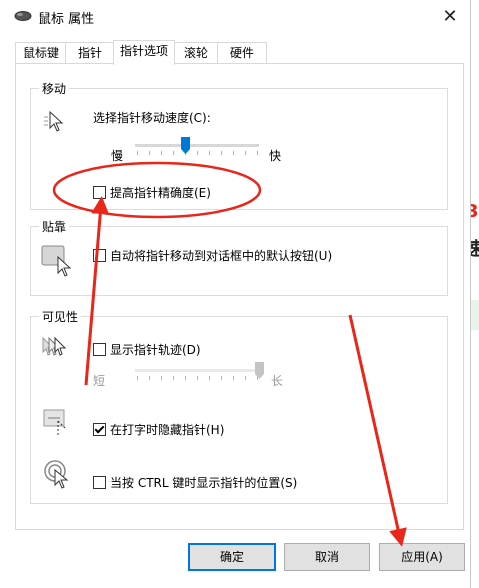 The width and height of the screenshot is (479, 588). I want to click on precision-label: 提高指针精确度(E), so click(160, 192).